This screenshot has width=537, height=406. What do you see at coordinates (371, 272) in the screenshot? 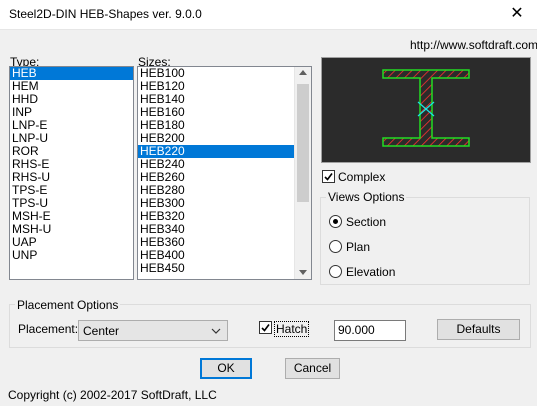
I see `elevation-option-label: Elevation` at bounding box center [371, 272].